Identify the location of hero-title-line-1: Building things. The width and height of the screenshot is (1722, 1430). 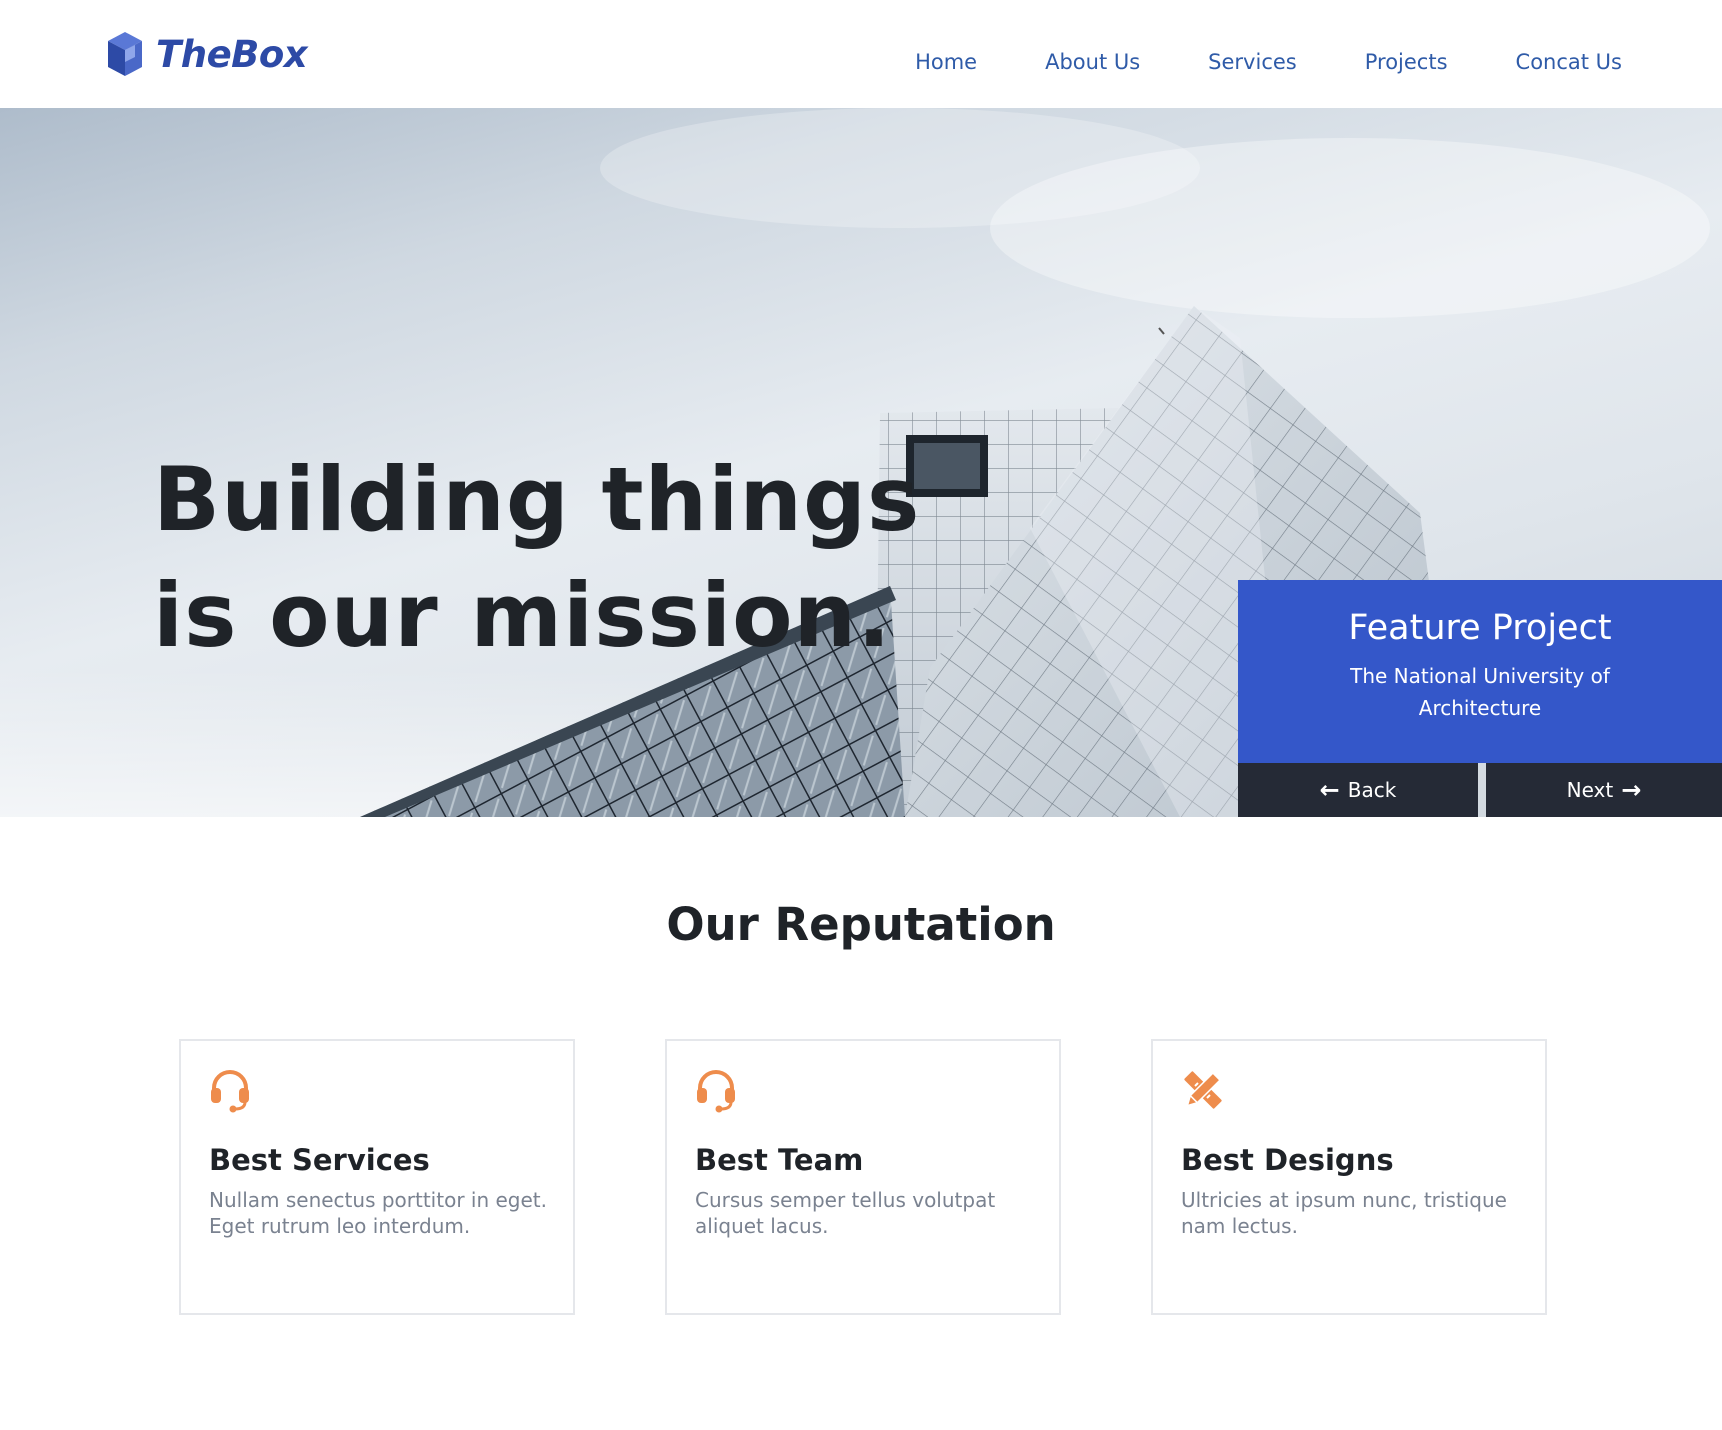
(537, 499).